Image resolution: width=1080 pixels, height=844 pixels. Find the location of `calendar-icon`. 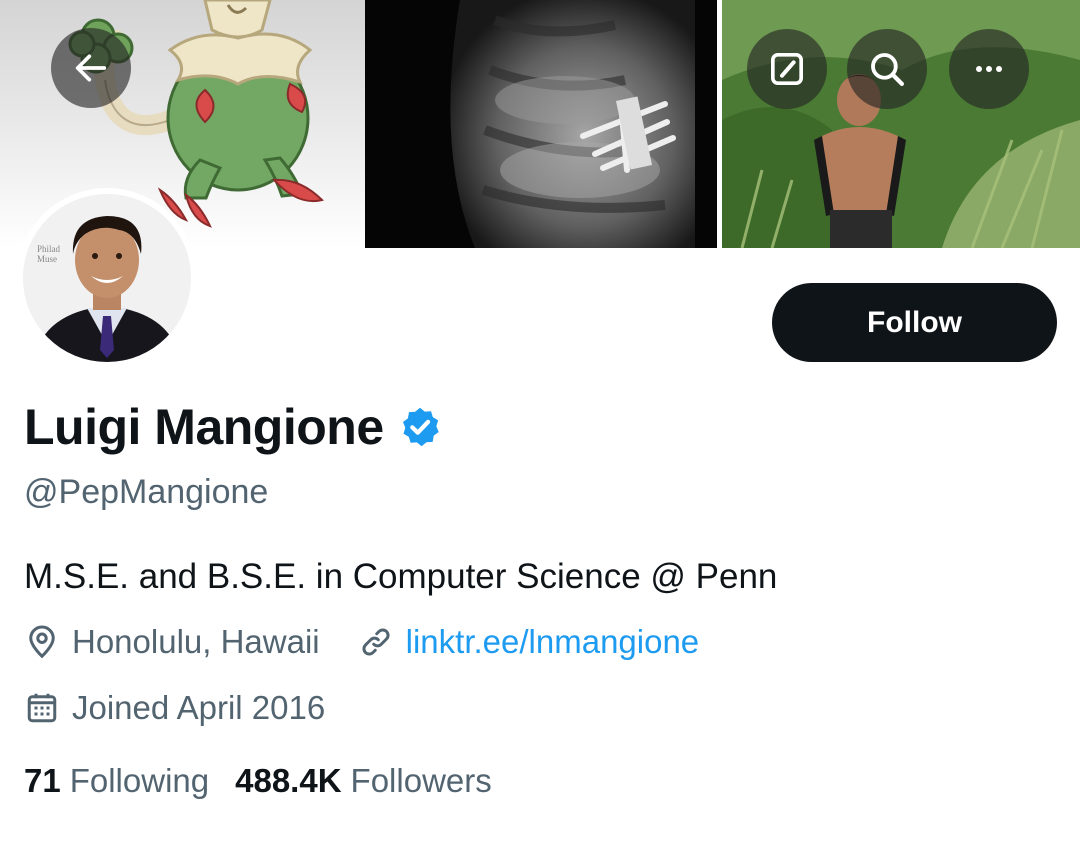

calendar-icon is located at coordinates (42, 708).